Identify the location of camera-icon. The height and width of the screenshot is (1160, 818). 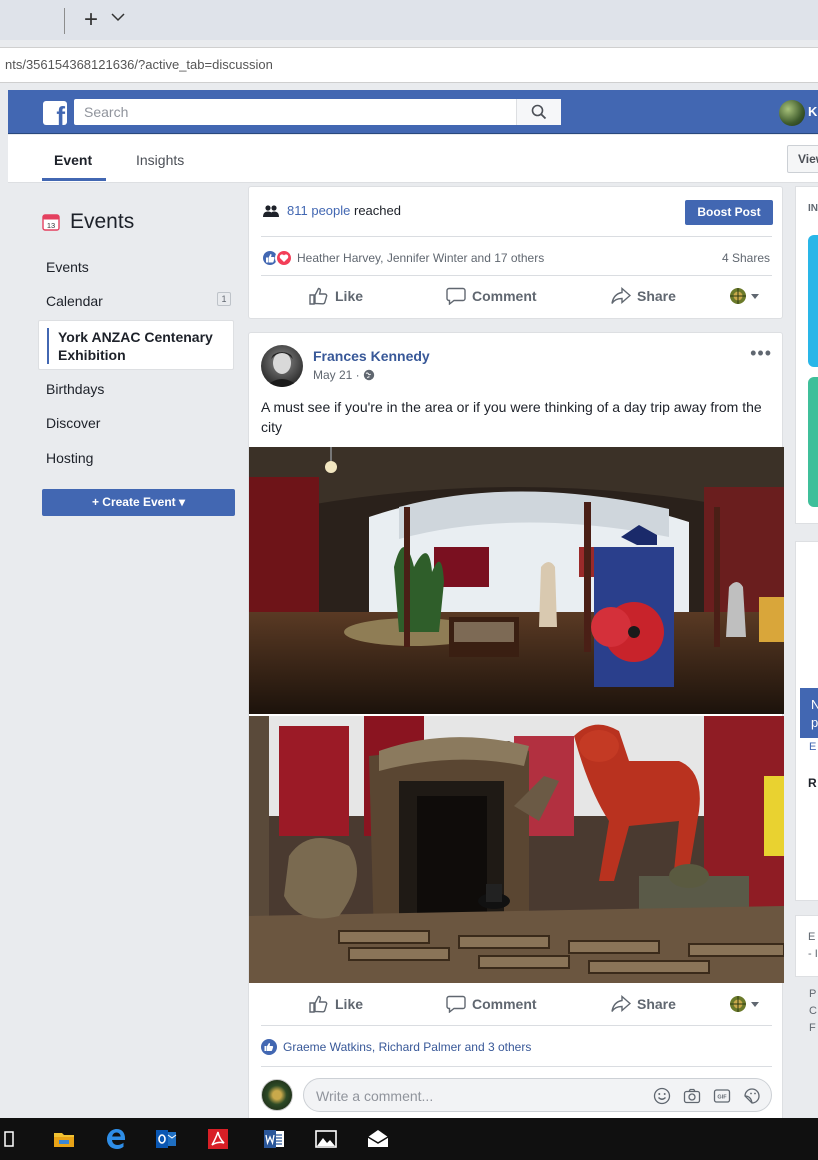
(692, 1096).